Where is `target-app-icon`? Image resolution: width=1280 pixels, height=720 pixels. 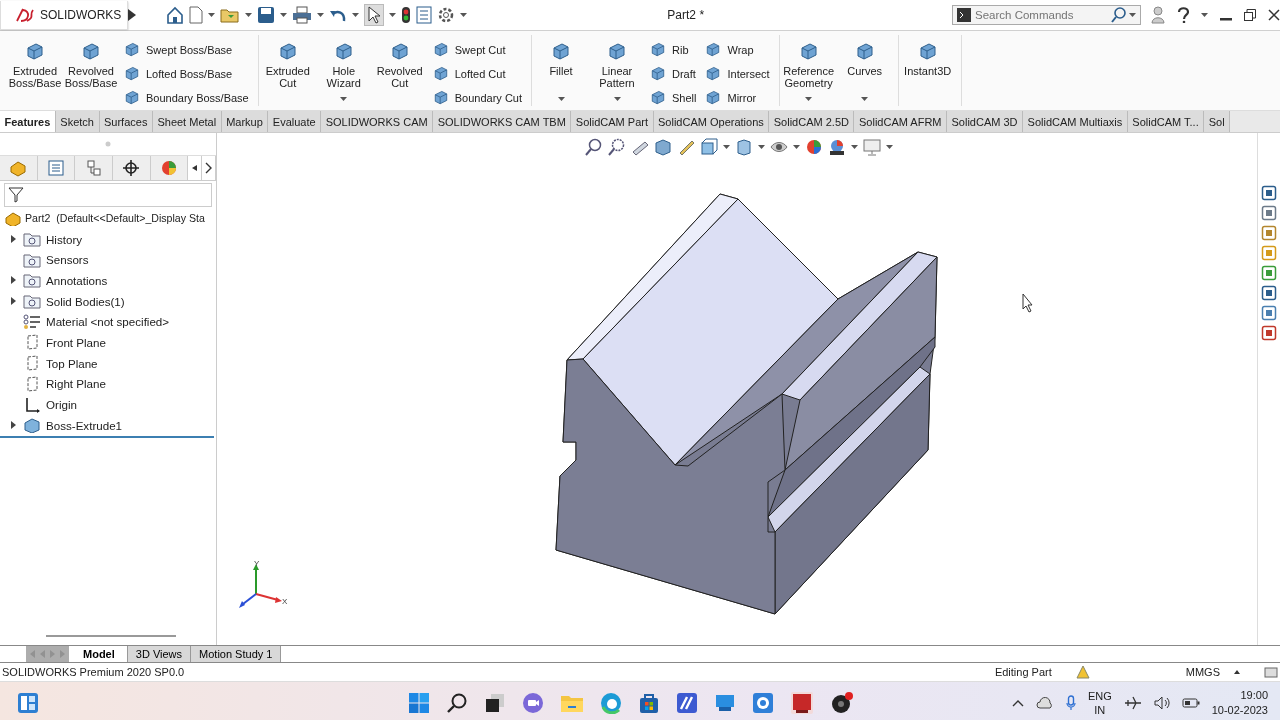 target-app-icon is located at coordinates (763, 703).